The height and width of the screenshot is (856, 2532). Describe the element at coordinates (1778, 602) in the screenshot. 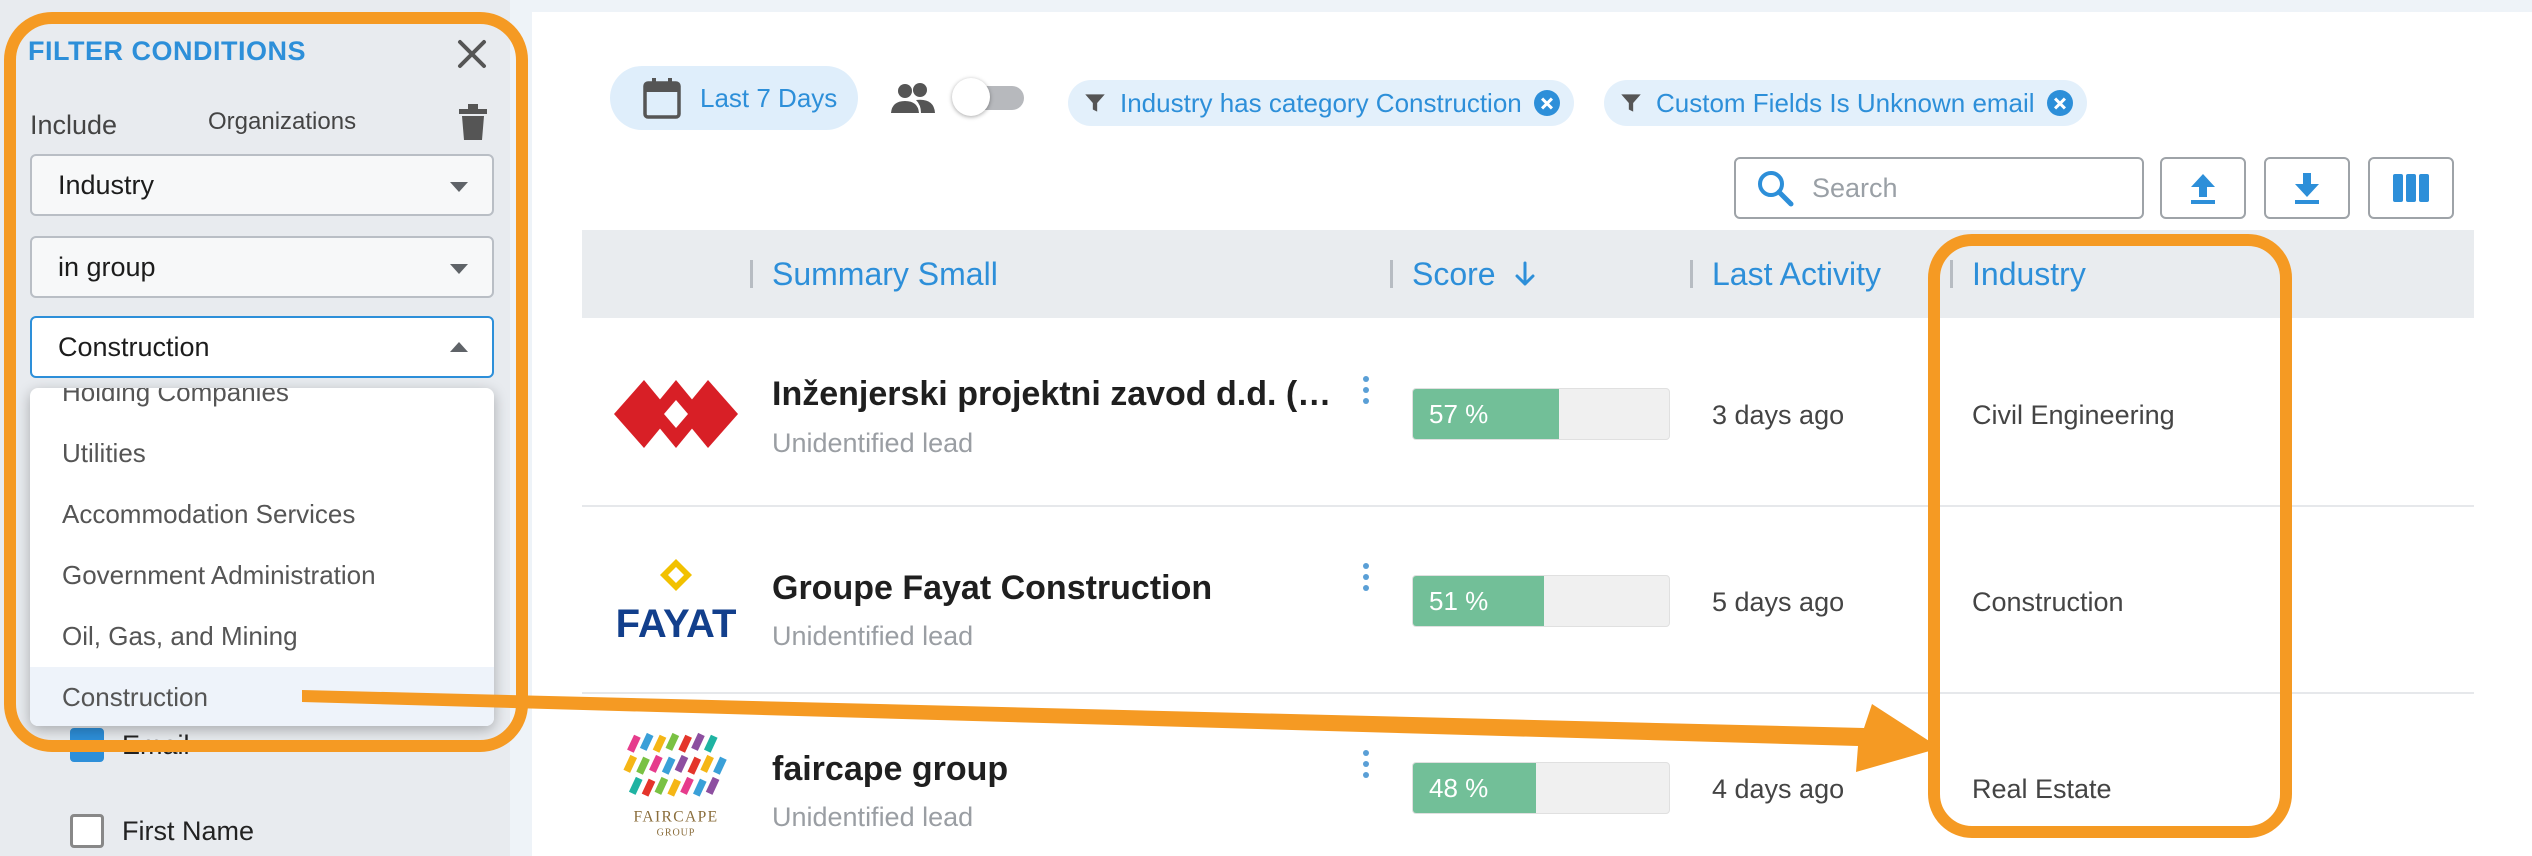

I see `last-activity: 5 days ago` at that location.